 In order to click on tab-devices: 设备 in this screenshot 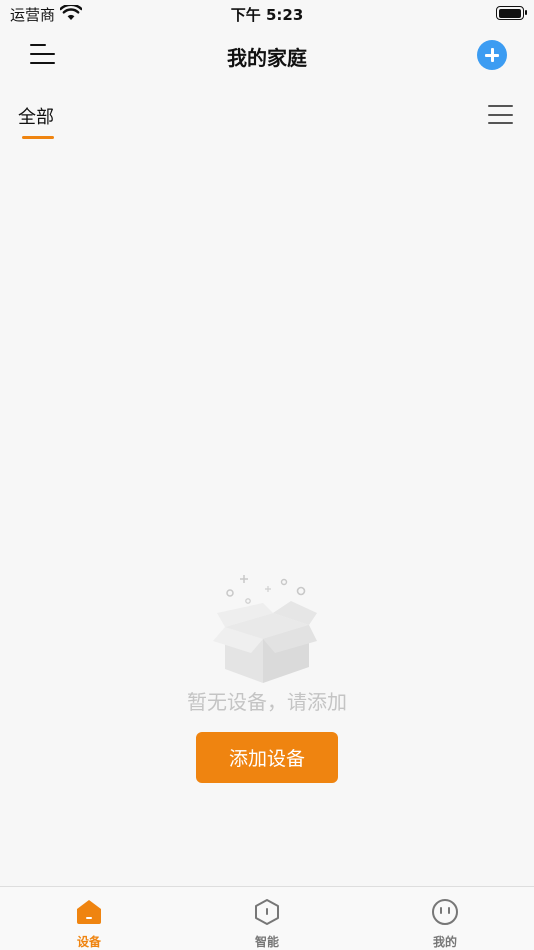, I will do `click(89, 918)`.